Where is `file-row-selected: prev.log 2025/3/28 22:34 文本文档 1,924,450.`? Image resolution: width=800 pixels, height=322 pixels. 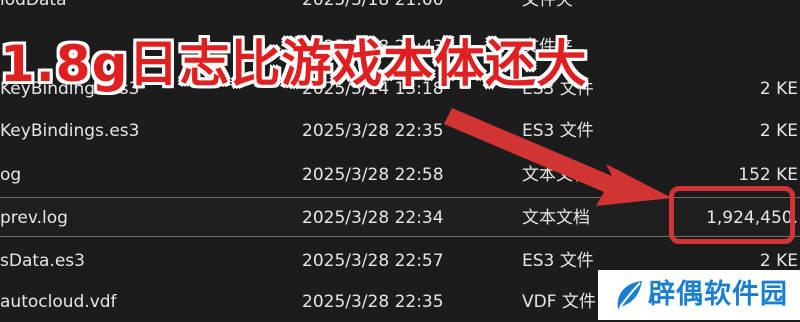 file-row-selected: prev.log 2025/3/28 22:34 文本文档 1,924,450. is located at coordinates (400, 217).